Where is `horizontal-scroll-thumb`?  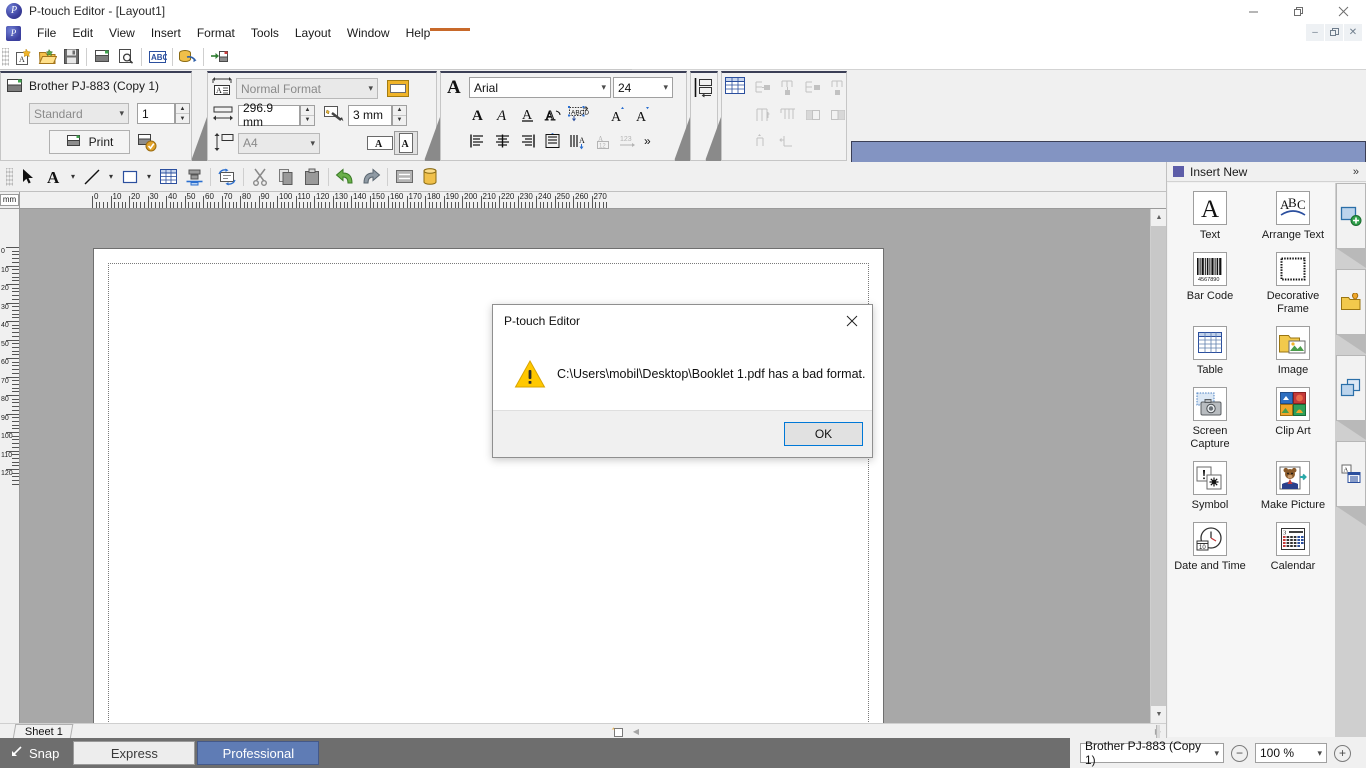 horizontal-scroll-thumb is located at coordinates (1158, 731).